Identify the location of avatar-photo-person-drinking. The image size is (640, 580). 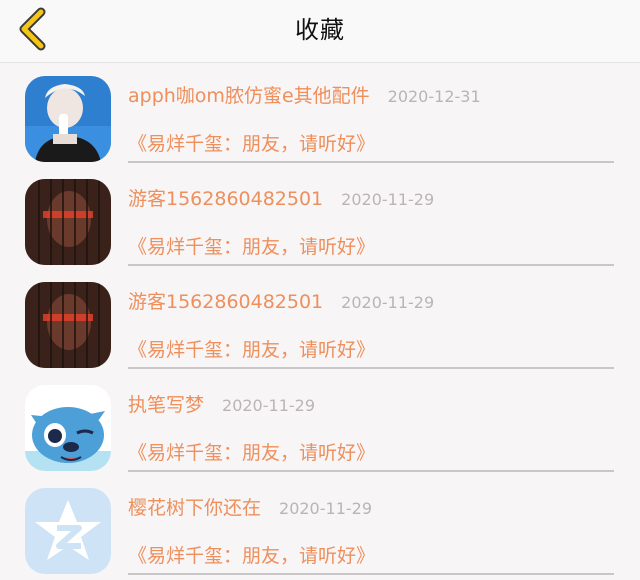
(68, 119).